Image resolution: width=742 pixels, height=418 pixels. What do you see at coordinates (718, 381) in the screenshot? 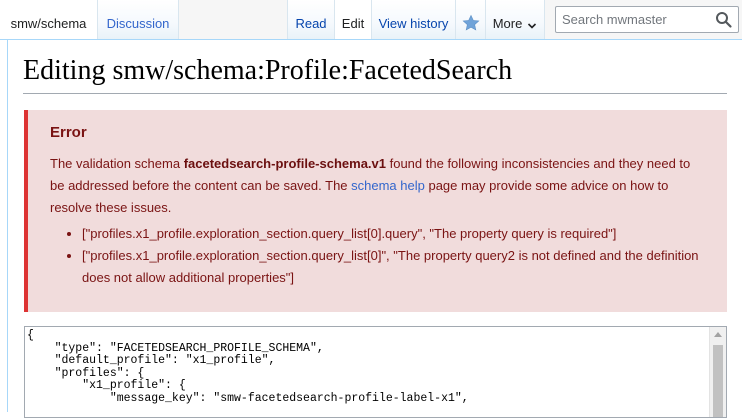
I see `scrollbar-thumb` at bounding box center [718, 381].